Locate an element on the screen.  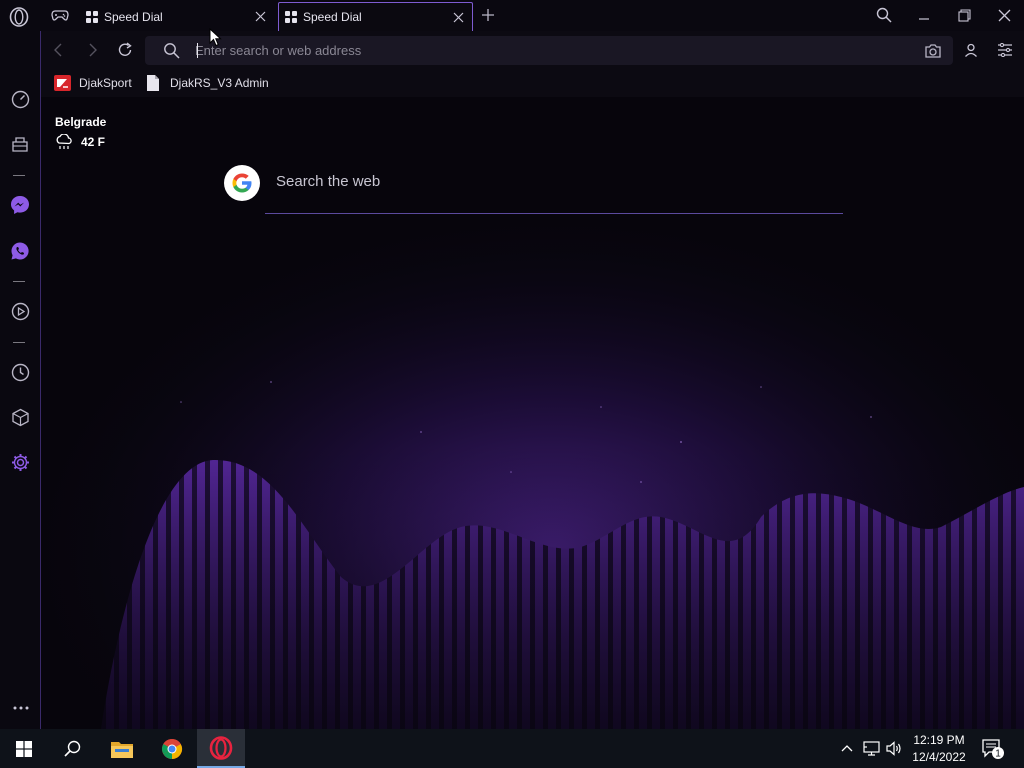
text-caret is located at coordinates (197, 50).